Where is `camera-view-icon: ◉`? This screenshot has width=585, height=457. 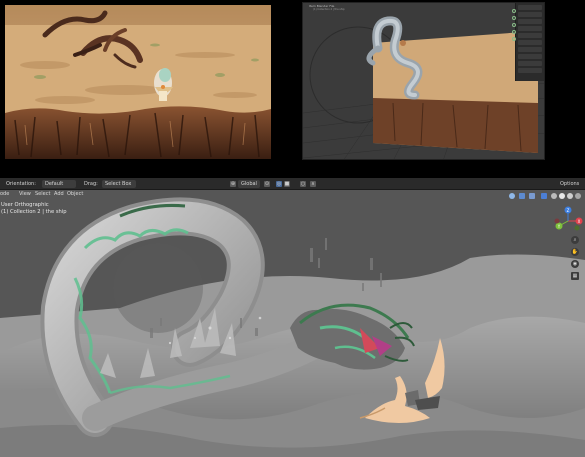 camera-view-icon: ◉ is located at coordinates (575, 264).